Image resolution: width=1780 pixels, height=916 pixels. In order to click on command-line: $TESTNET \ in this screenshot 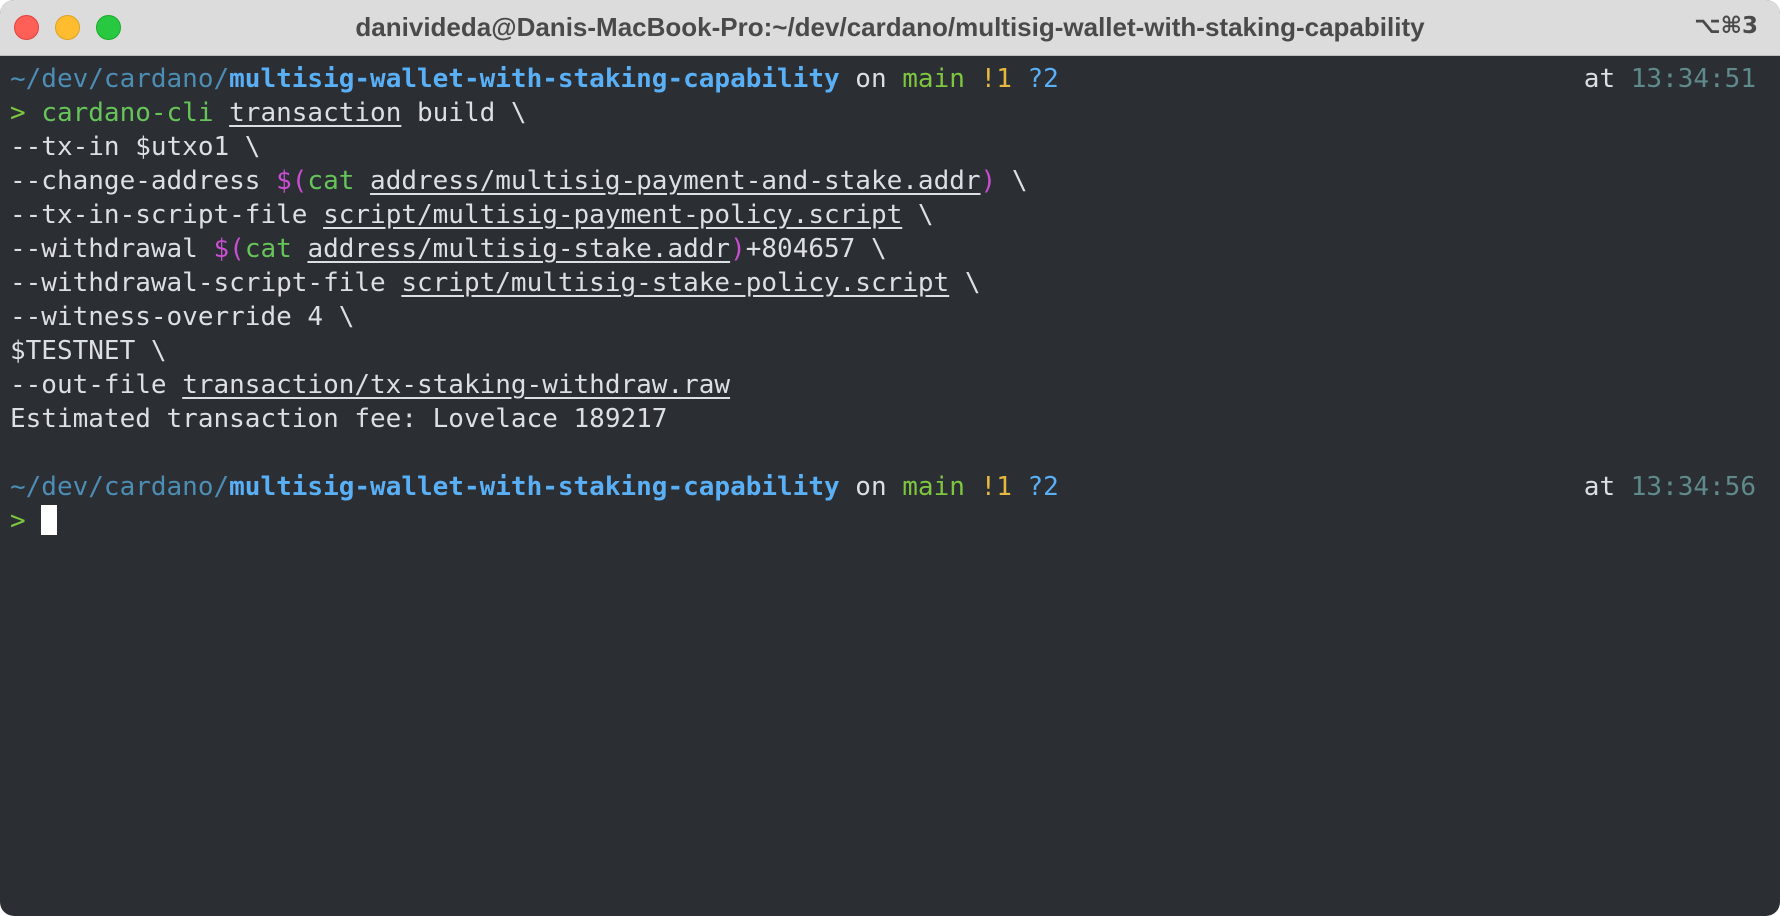, I will do `click(88, 351)`.